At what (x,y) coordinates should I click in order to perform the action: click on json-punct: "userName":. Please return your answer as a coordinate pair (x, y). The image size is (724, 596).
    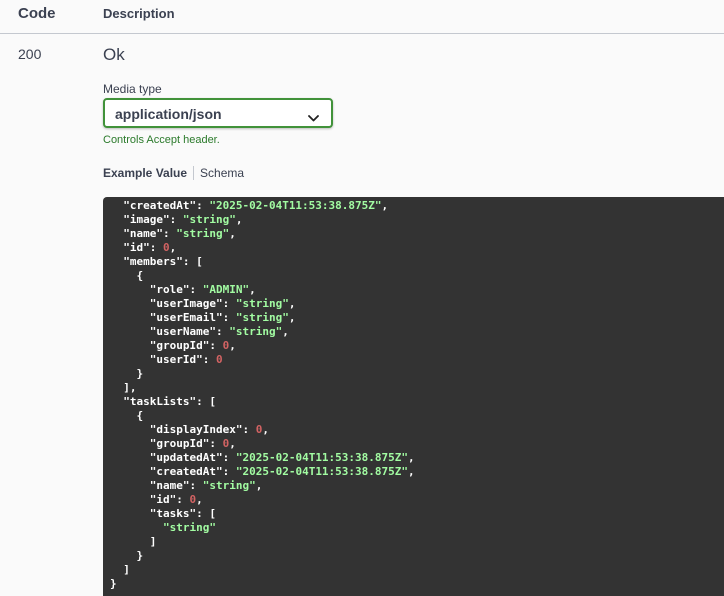
    Looking at the image, I should click on (189, 331).